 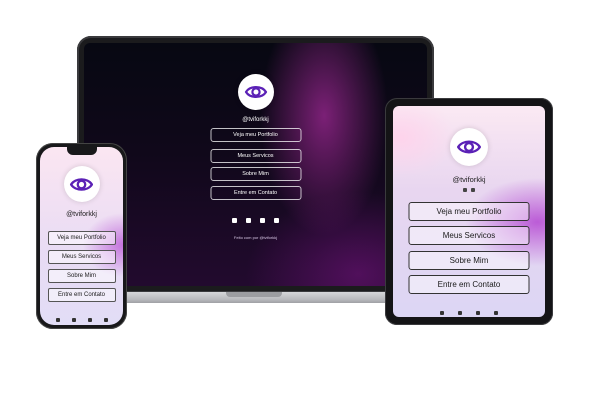 What do you see at coordinates (82, 151) in the screenshot?
I see `phone-notch` at bounding box center [82, 151].